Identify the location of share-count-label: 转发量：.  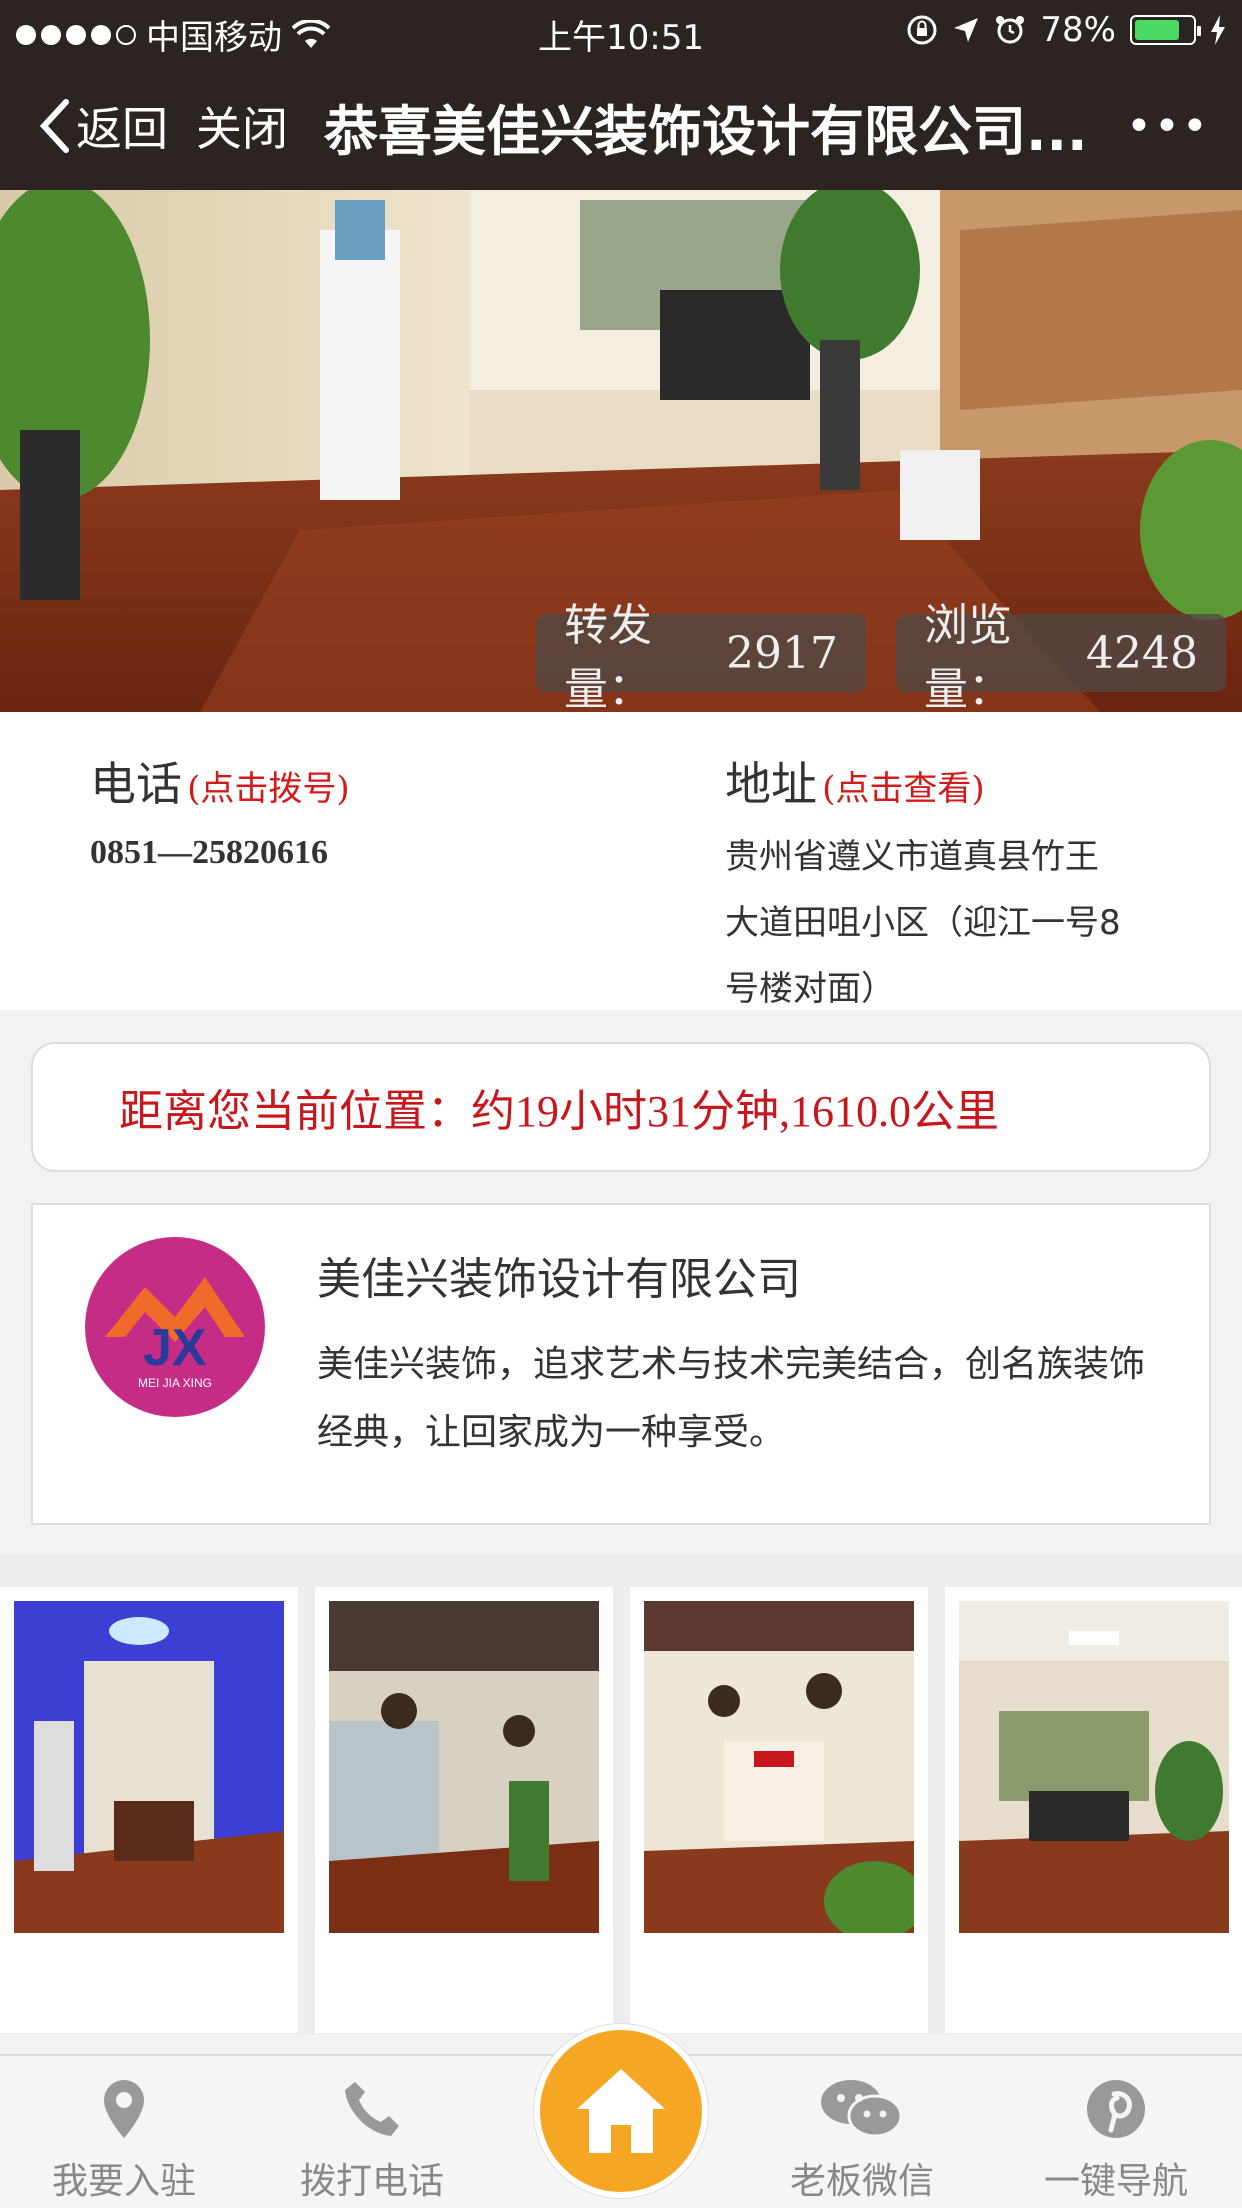
(608, 656).